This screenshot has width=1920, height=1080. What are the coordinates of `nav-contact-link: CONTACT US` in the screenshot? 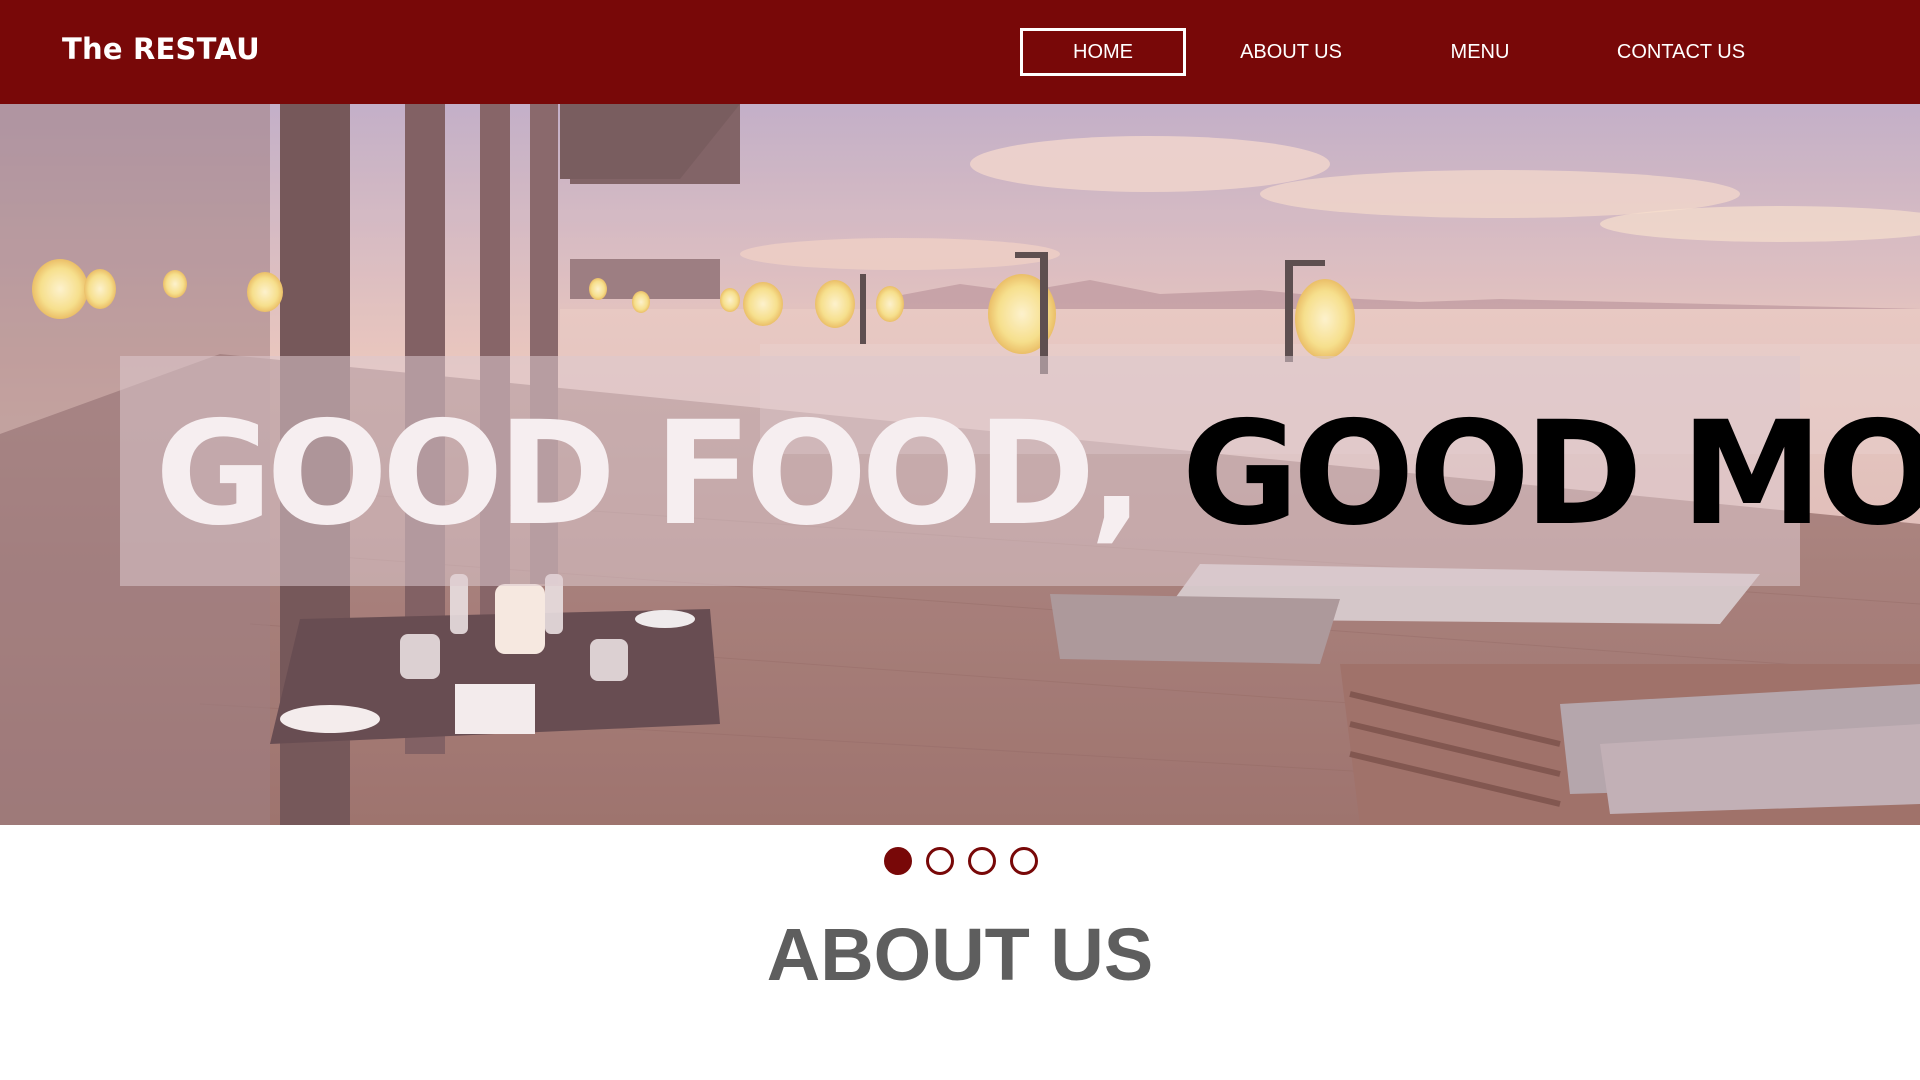 It's located at (1681, 52).